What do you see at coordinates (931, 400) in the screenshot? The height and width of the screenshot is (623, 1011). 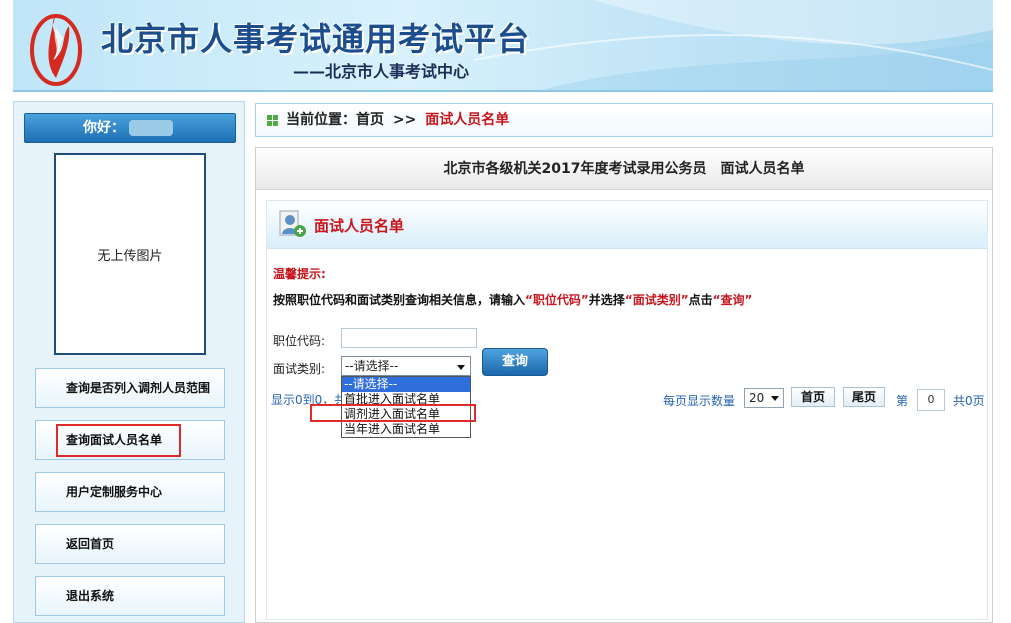 I see `page-number-input: 0` at bounding box center [931, 400].